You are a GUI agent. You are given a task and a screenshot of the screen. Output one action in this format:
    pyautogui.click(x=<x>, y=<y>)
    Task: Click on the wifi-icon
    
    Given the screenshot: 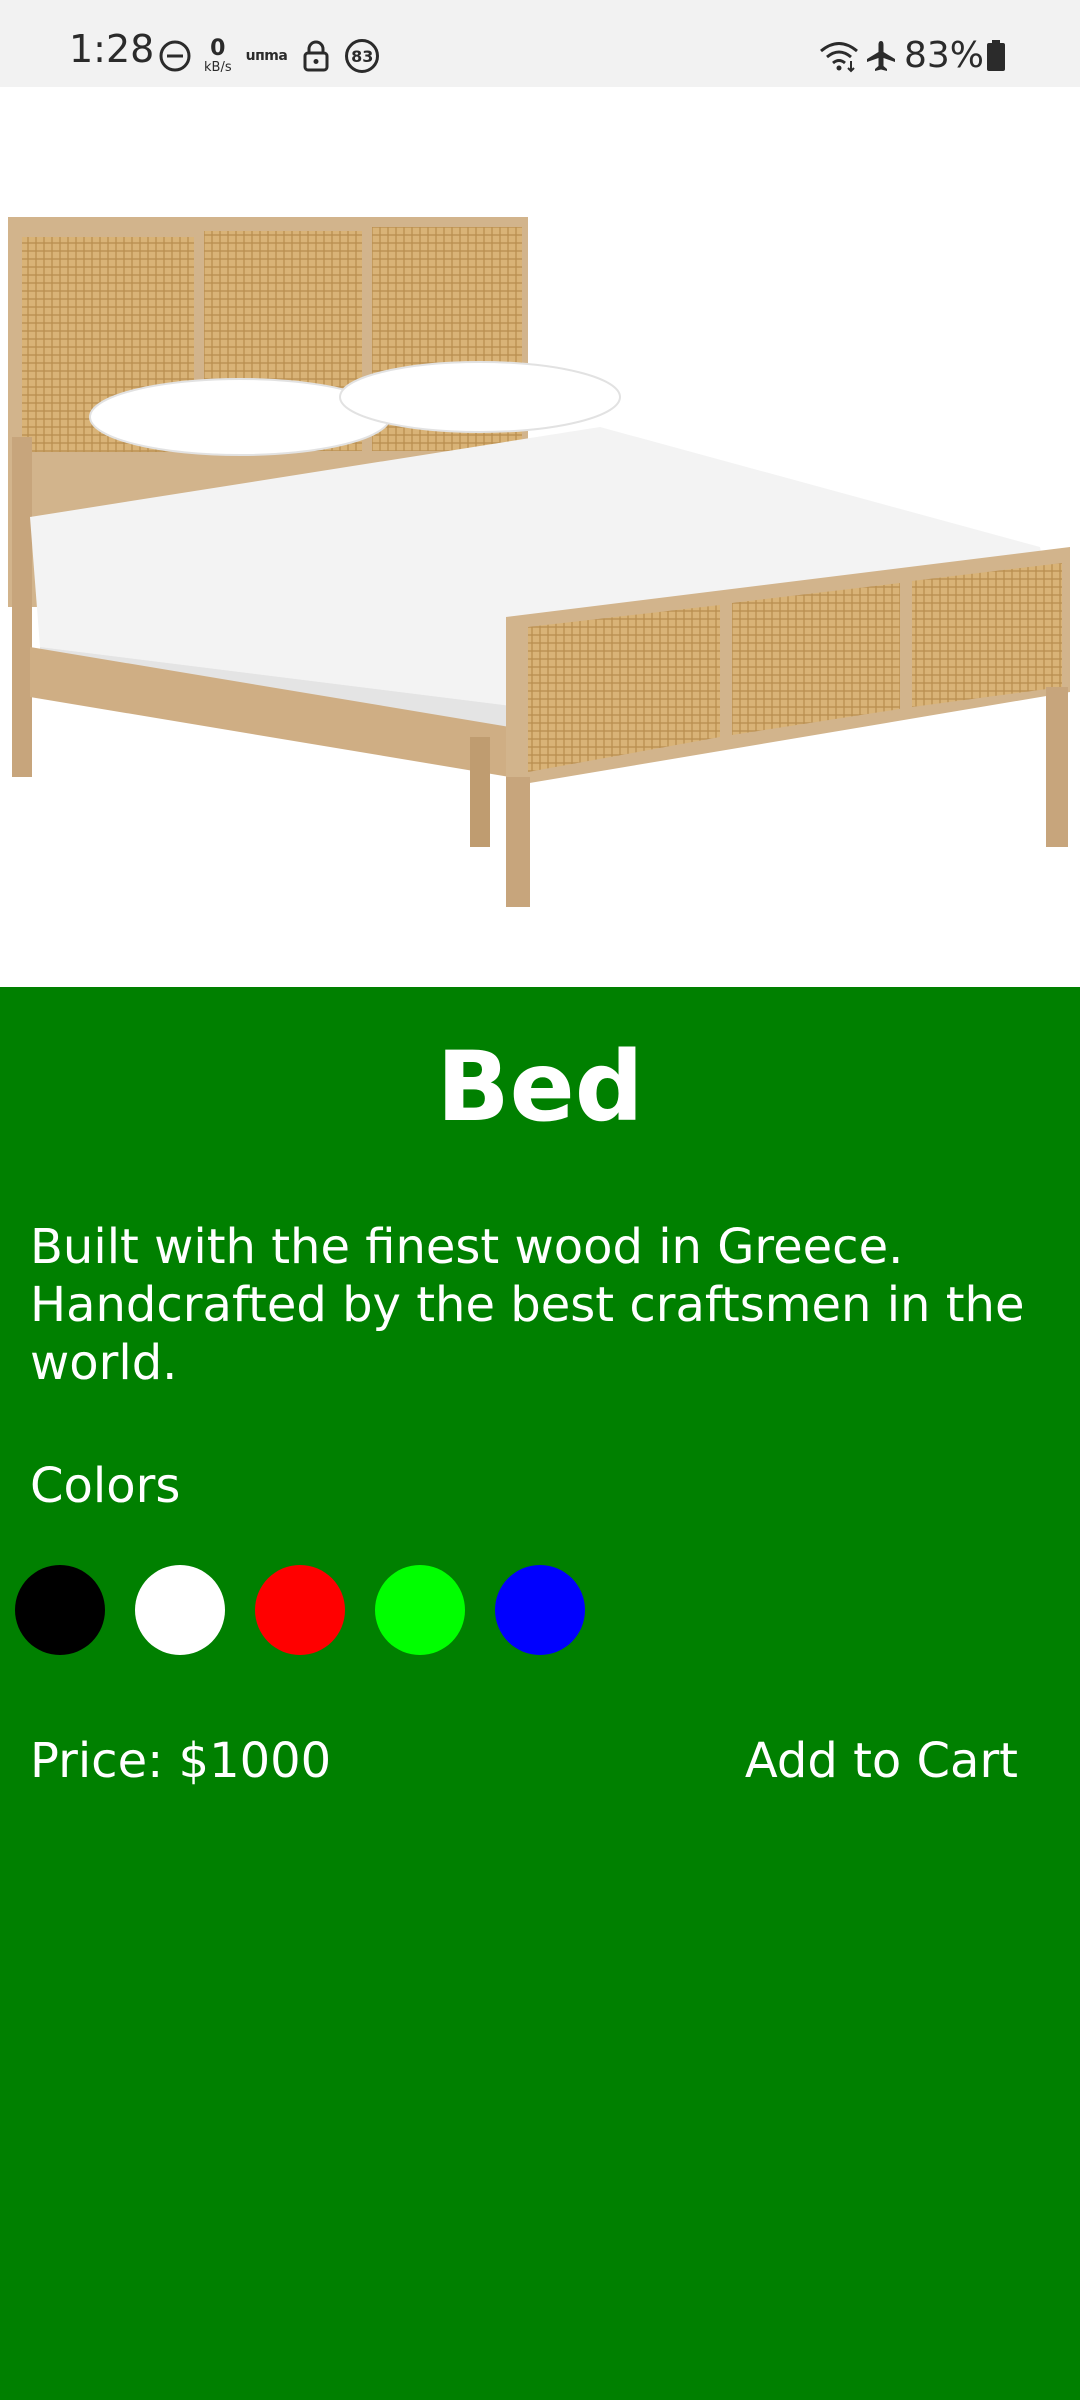 What is the action you would take?
    pyautogui.click(x=839, y=57)
    